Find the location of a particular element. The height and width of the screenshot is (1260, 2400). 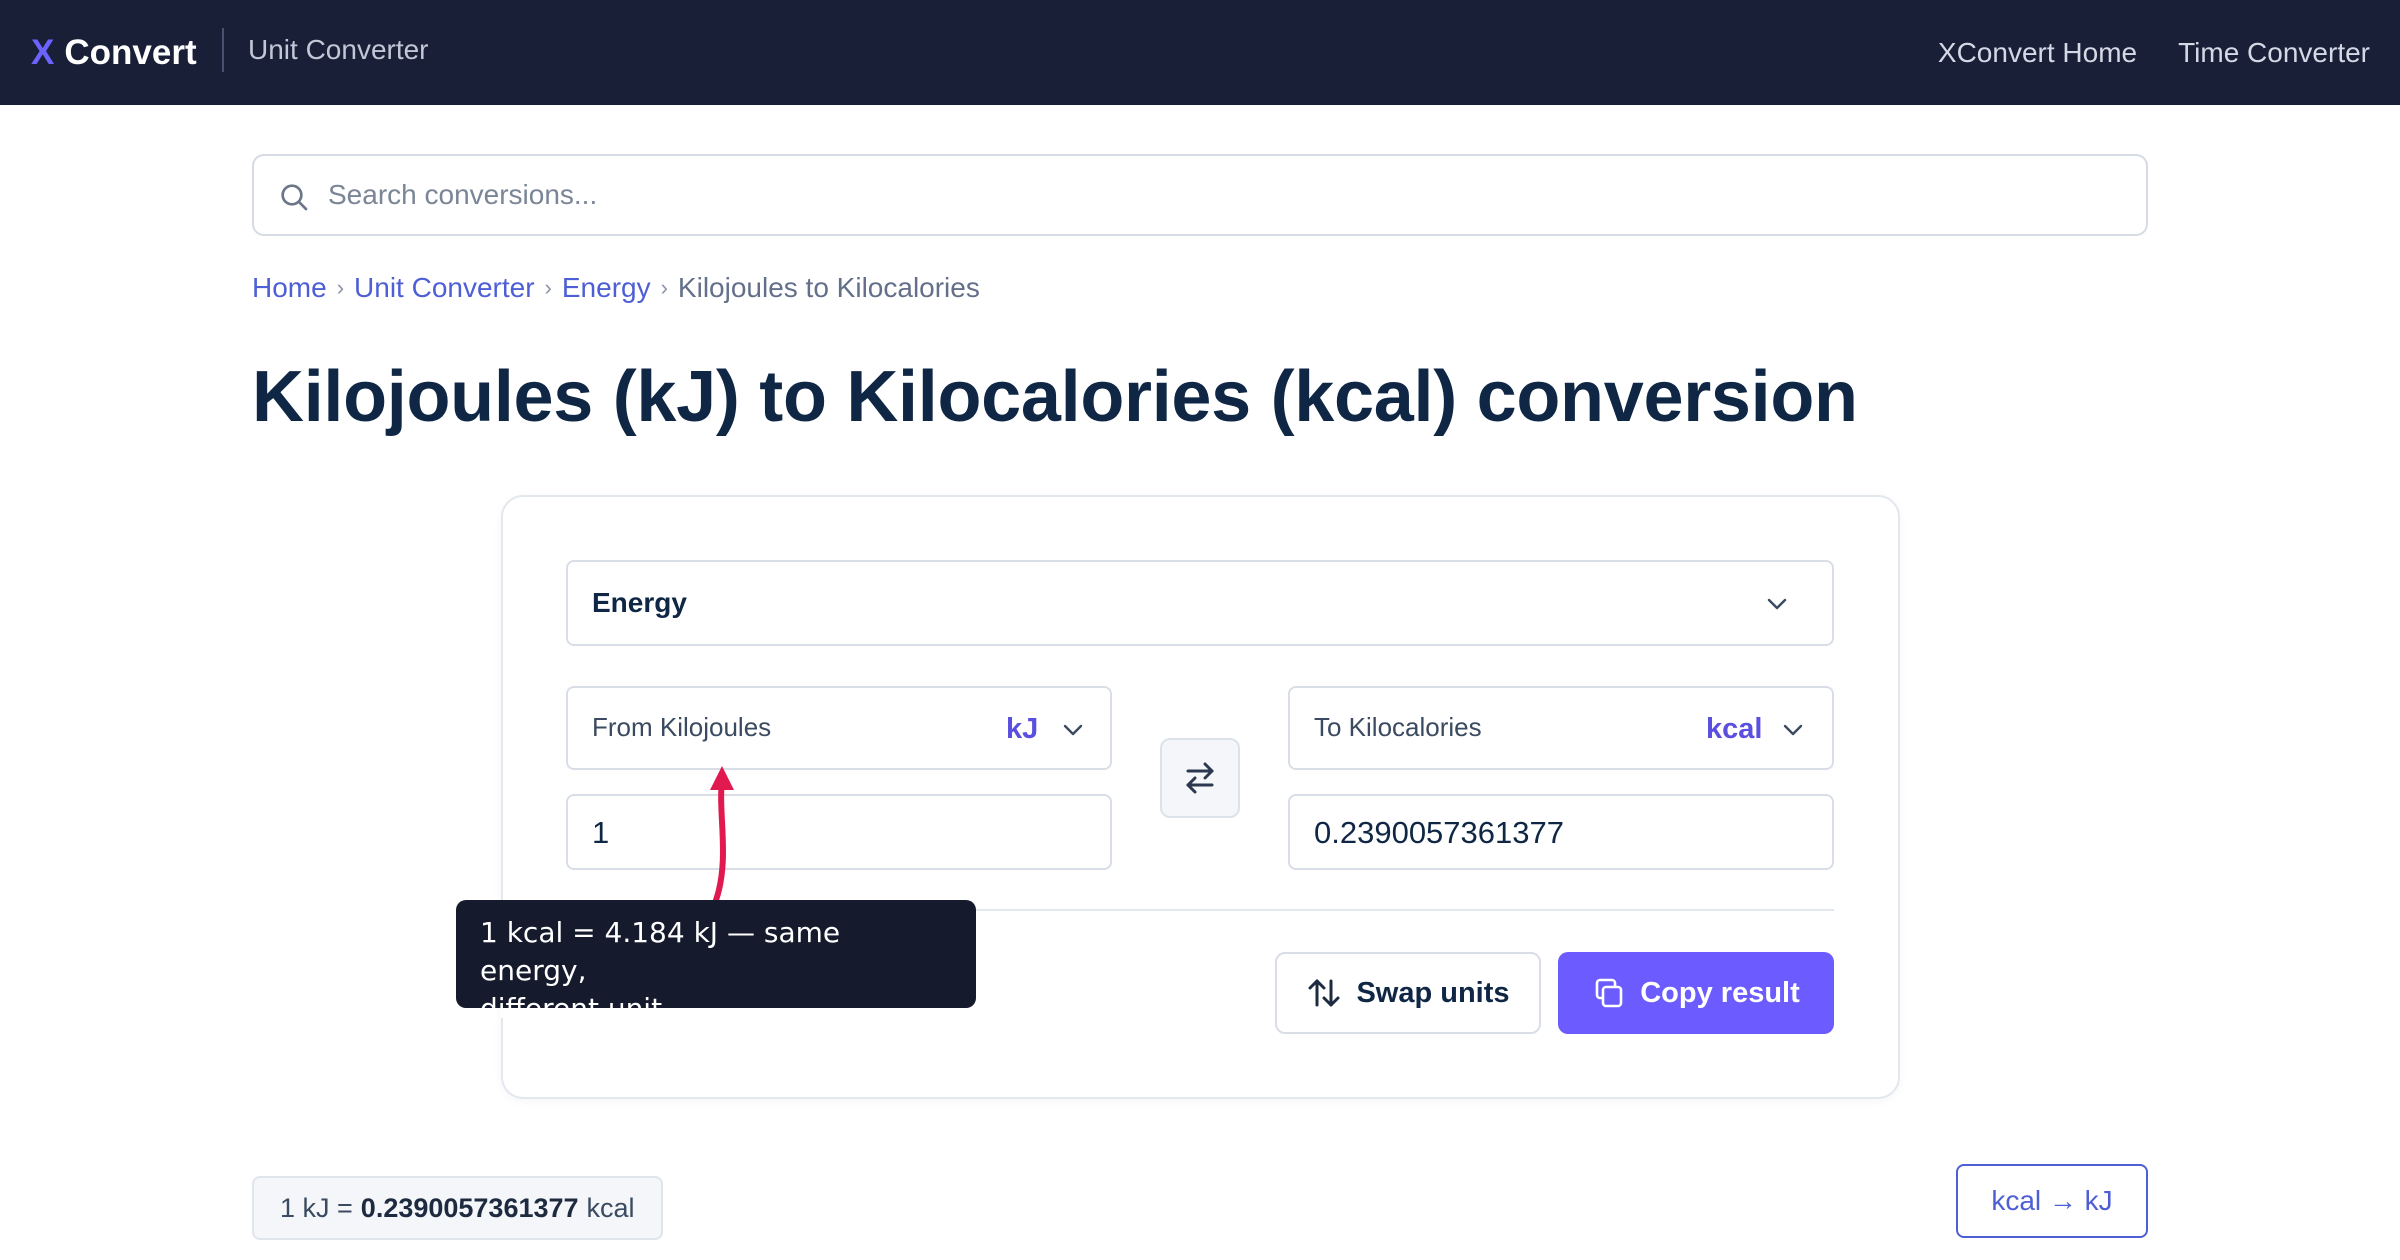

swap-units-button: Swap units is located at coordinates (1408, 993).